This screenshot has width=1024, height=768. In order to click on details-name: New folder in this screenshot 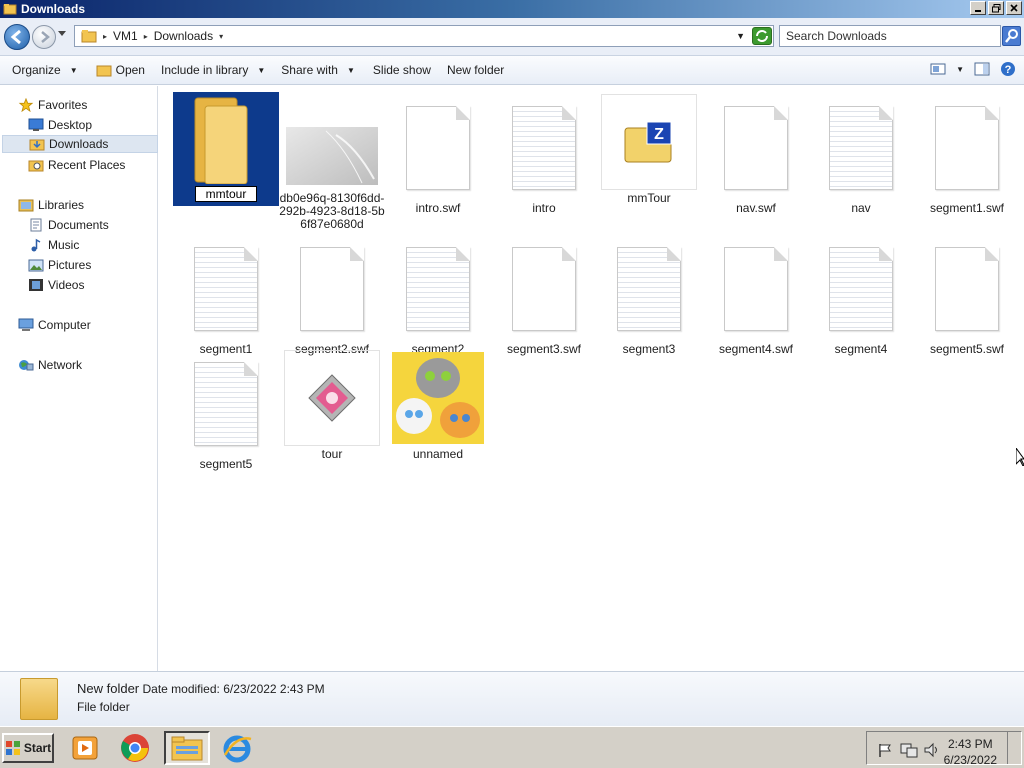, I will do `click(108, 688)`.